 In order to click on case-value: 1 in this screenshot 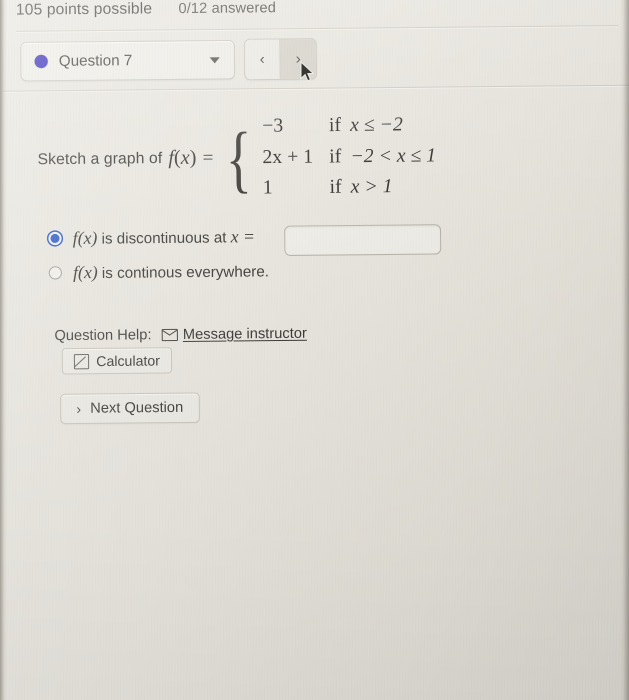, I will do `click(267, 188)`.